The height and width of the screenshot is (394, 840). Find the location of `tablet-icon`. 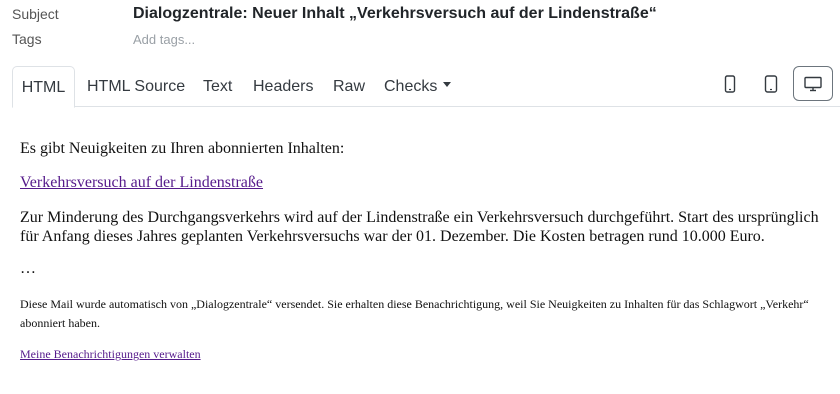

tablet-icon is located at coordinates (771, 84).